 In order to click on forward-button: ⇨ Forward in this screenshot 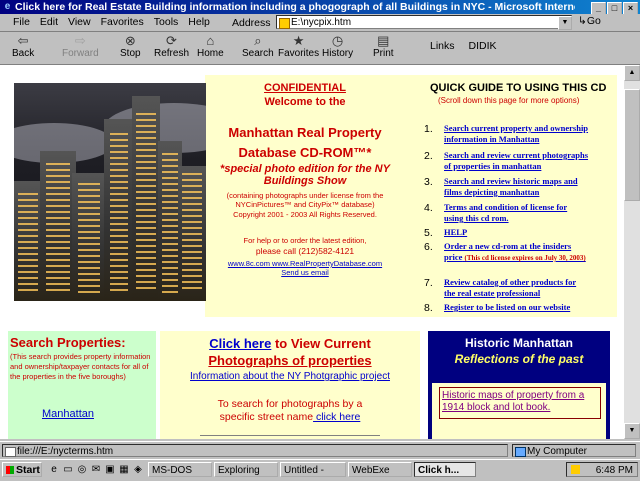, I will do `click(80, 47)`.